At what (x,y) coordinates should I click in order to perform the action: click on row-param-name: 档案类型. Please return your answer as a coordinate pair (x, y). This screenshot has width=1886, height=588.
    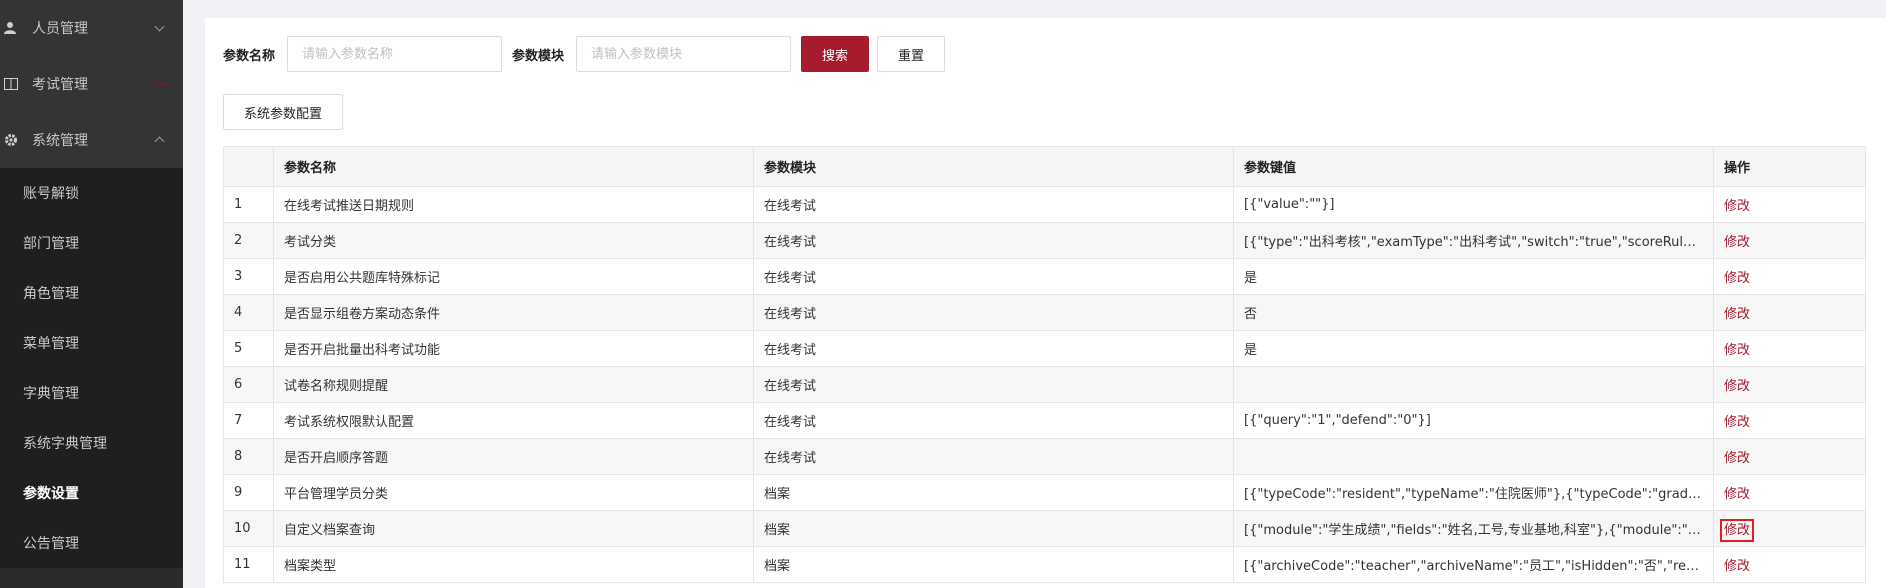
    Looking at the image, I should click on (513, 564).